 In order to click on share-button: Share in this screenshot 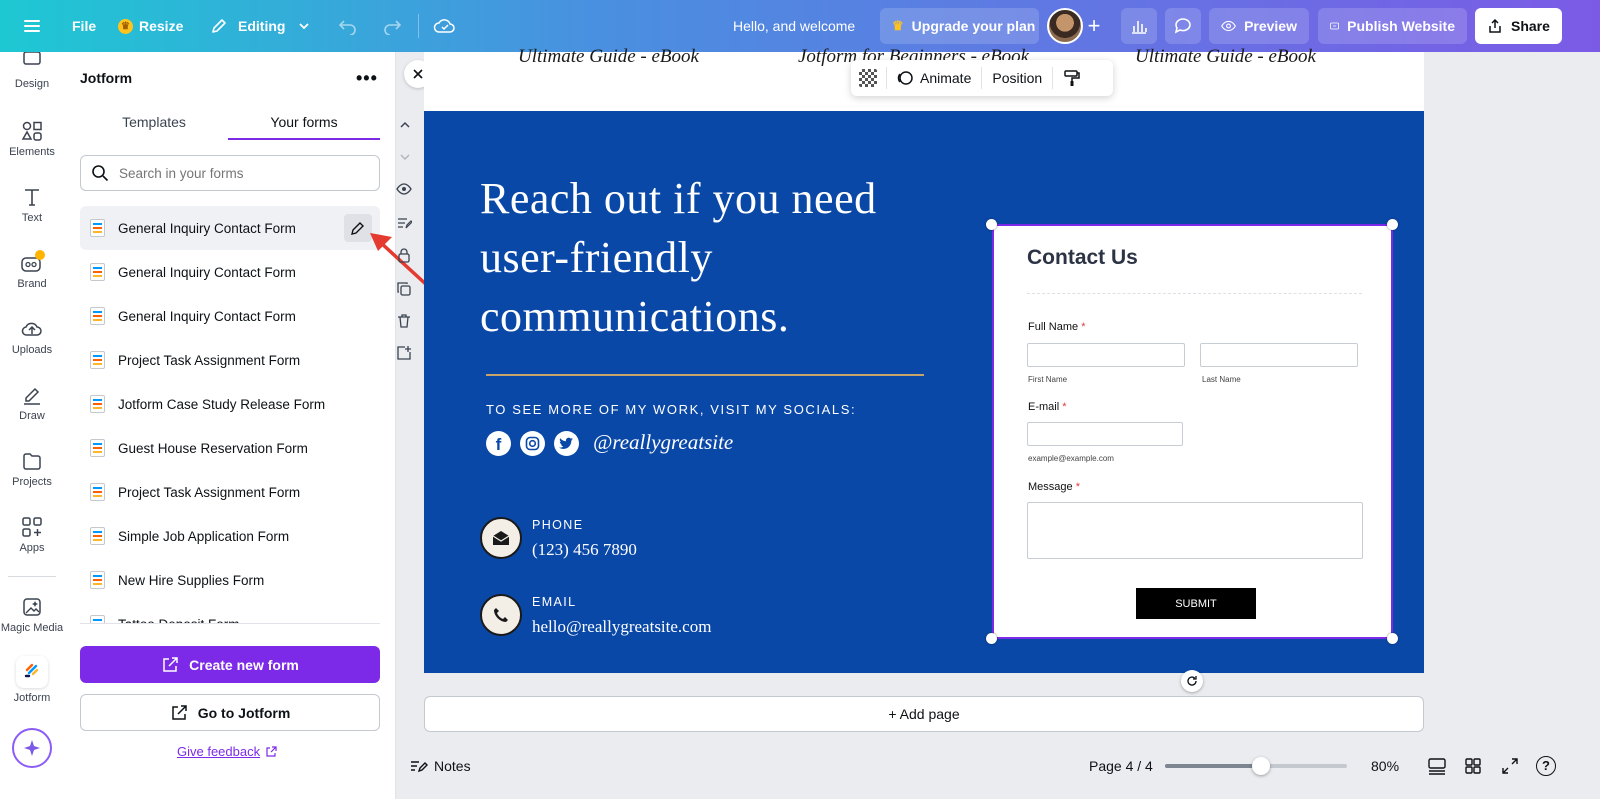, I will do `click(1518, 26)`.